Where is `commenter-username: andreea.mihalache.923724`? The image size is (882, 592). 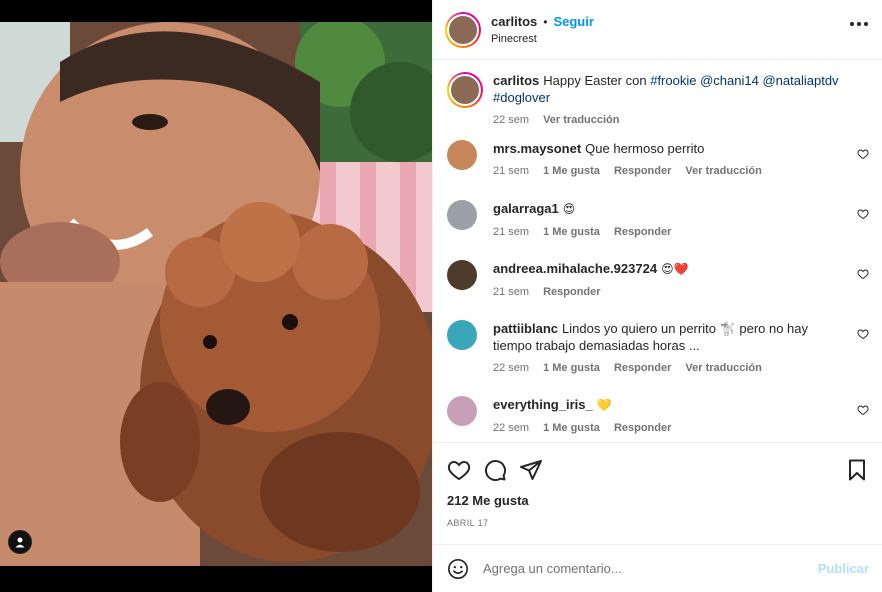 commenter-username: andreea.mihalache.923724 is located at coordinates (575, 268).